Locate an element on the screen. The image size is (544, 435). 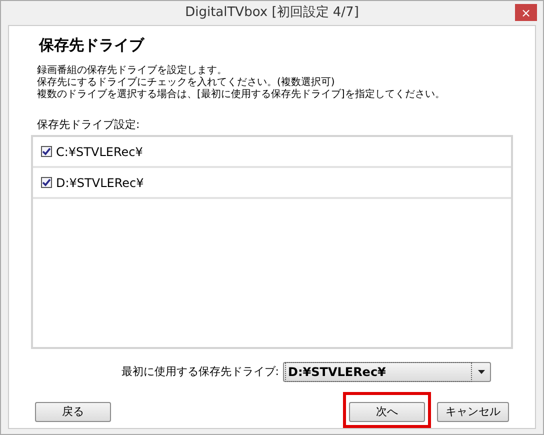
close-button: × is located at coordinates (526, 12).